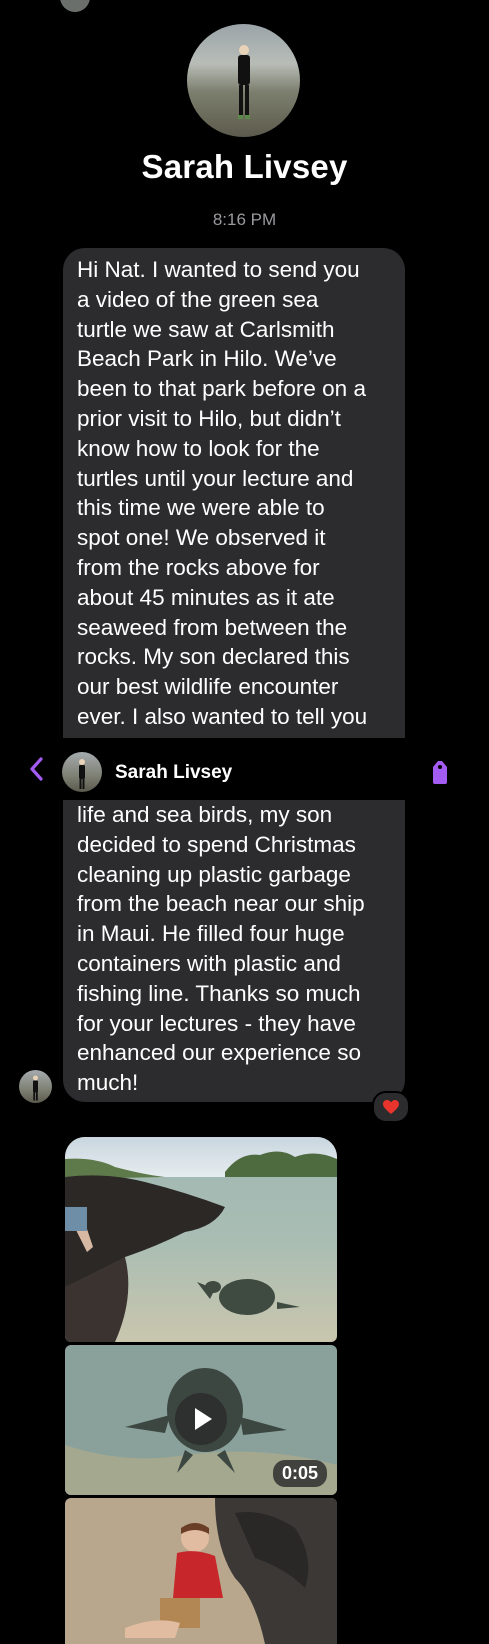 The width and height of the screenshot is (489, 1644). I want to click on message-line: Beach Park in Hilo. We’ve, so click(207, 359).